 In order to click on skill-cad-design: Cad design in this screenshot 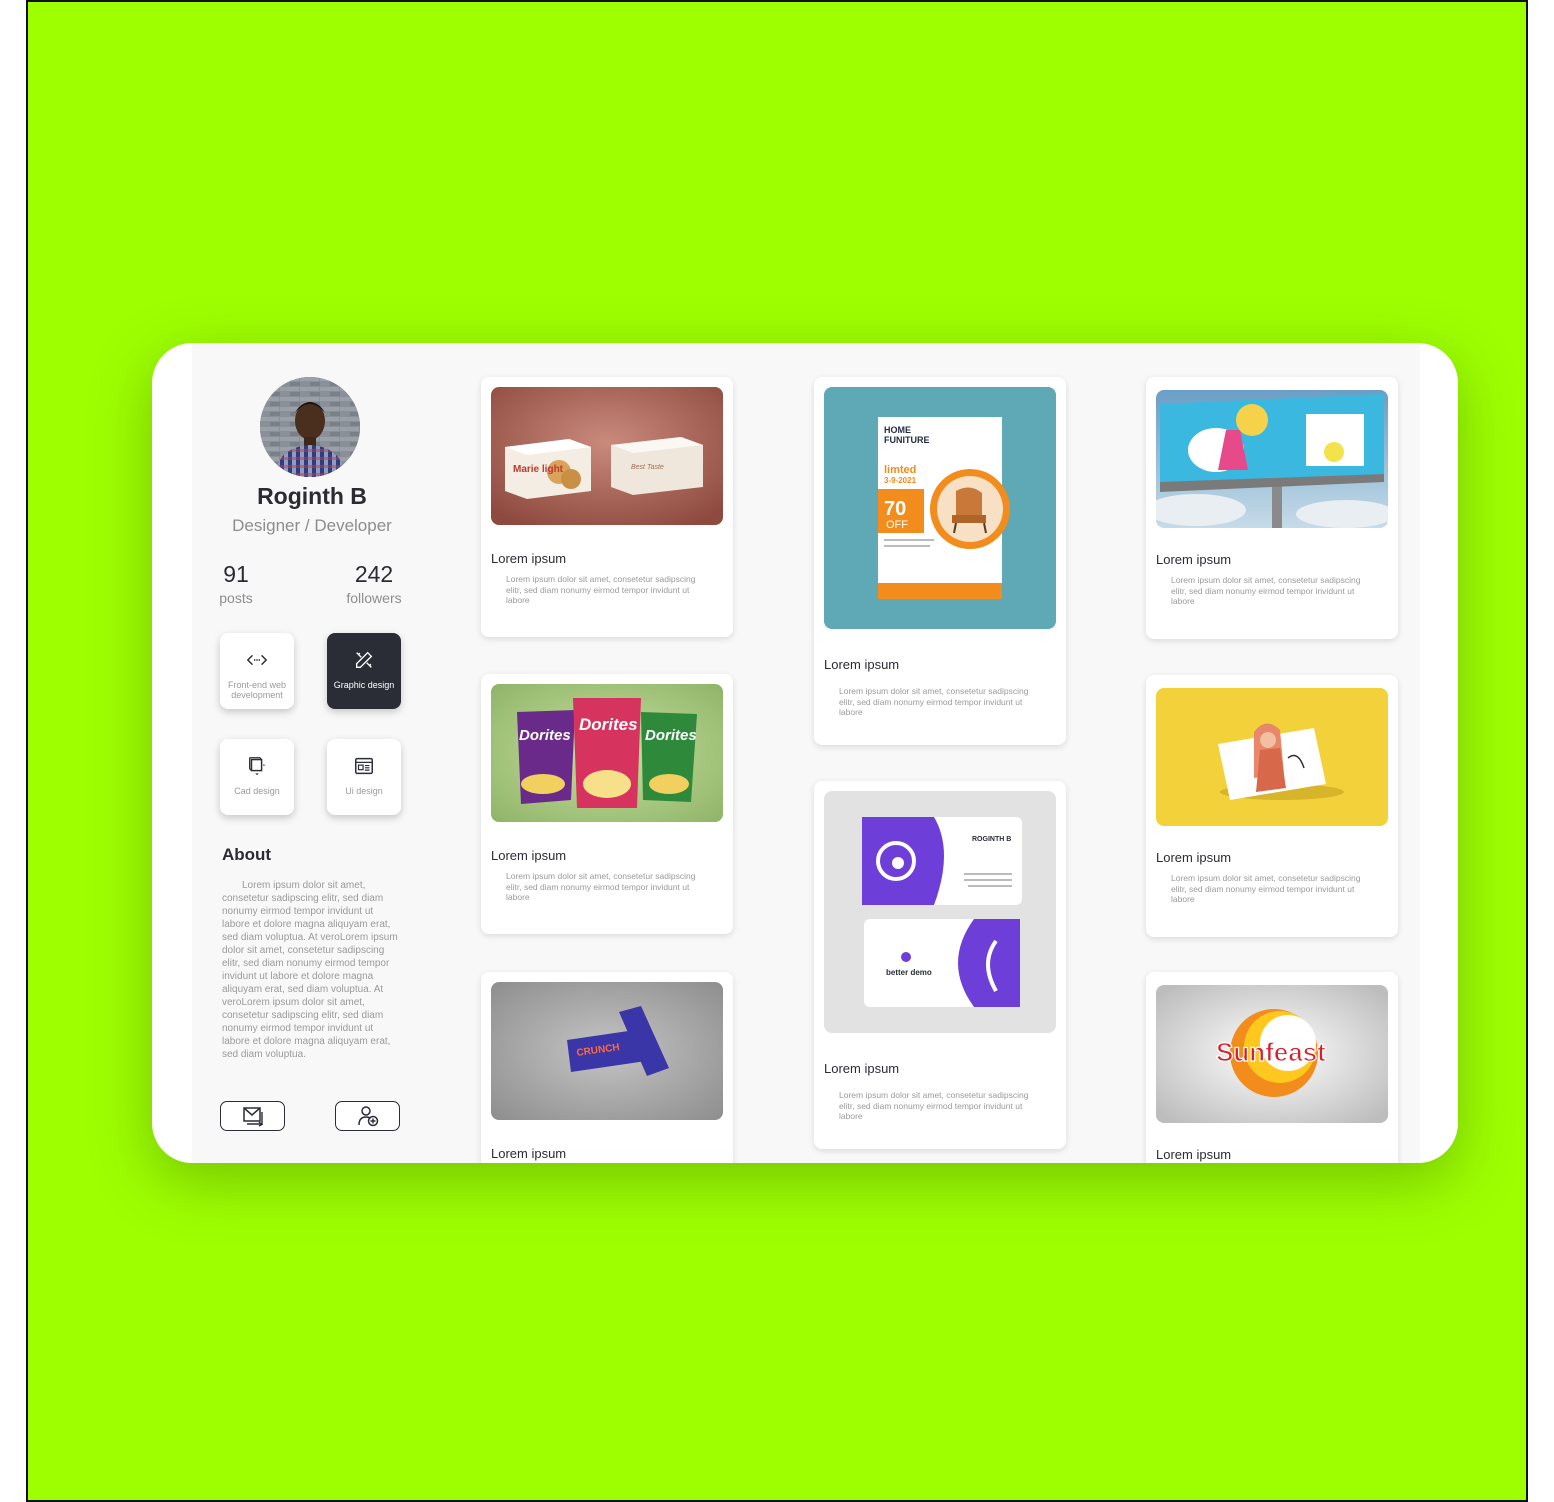, I will do `click(257, 777)`.